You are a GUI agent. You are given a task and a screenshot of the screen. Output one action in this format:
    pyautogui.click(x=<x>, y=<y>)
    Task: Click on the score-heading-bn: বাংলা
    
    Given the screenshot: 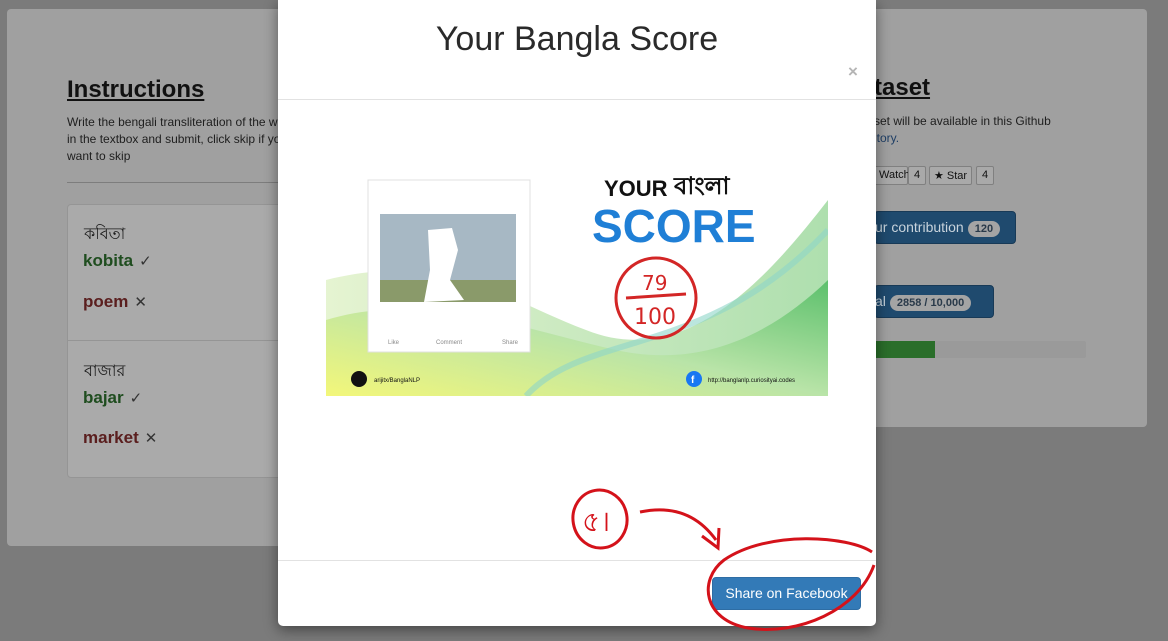 What is the action you would take?
    pyautogui.click(x=702, y=186)
    